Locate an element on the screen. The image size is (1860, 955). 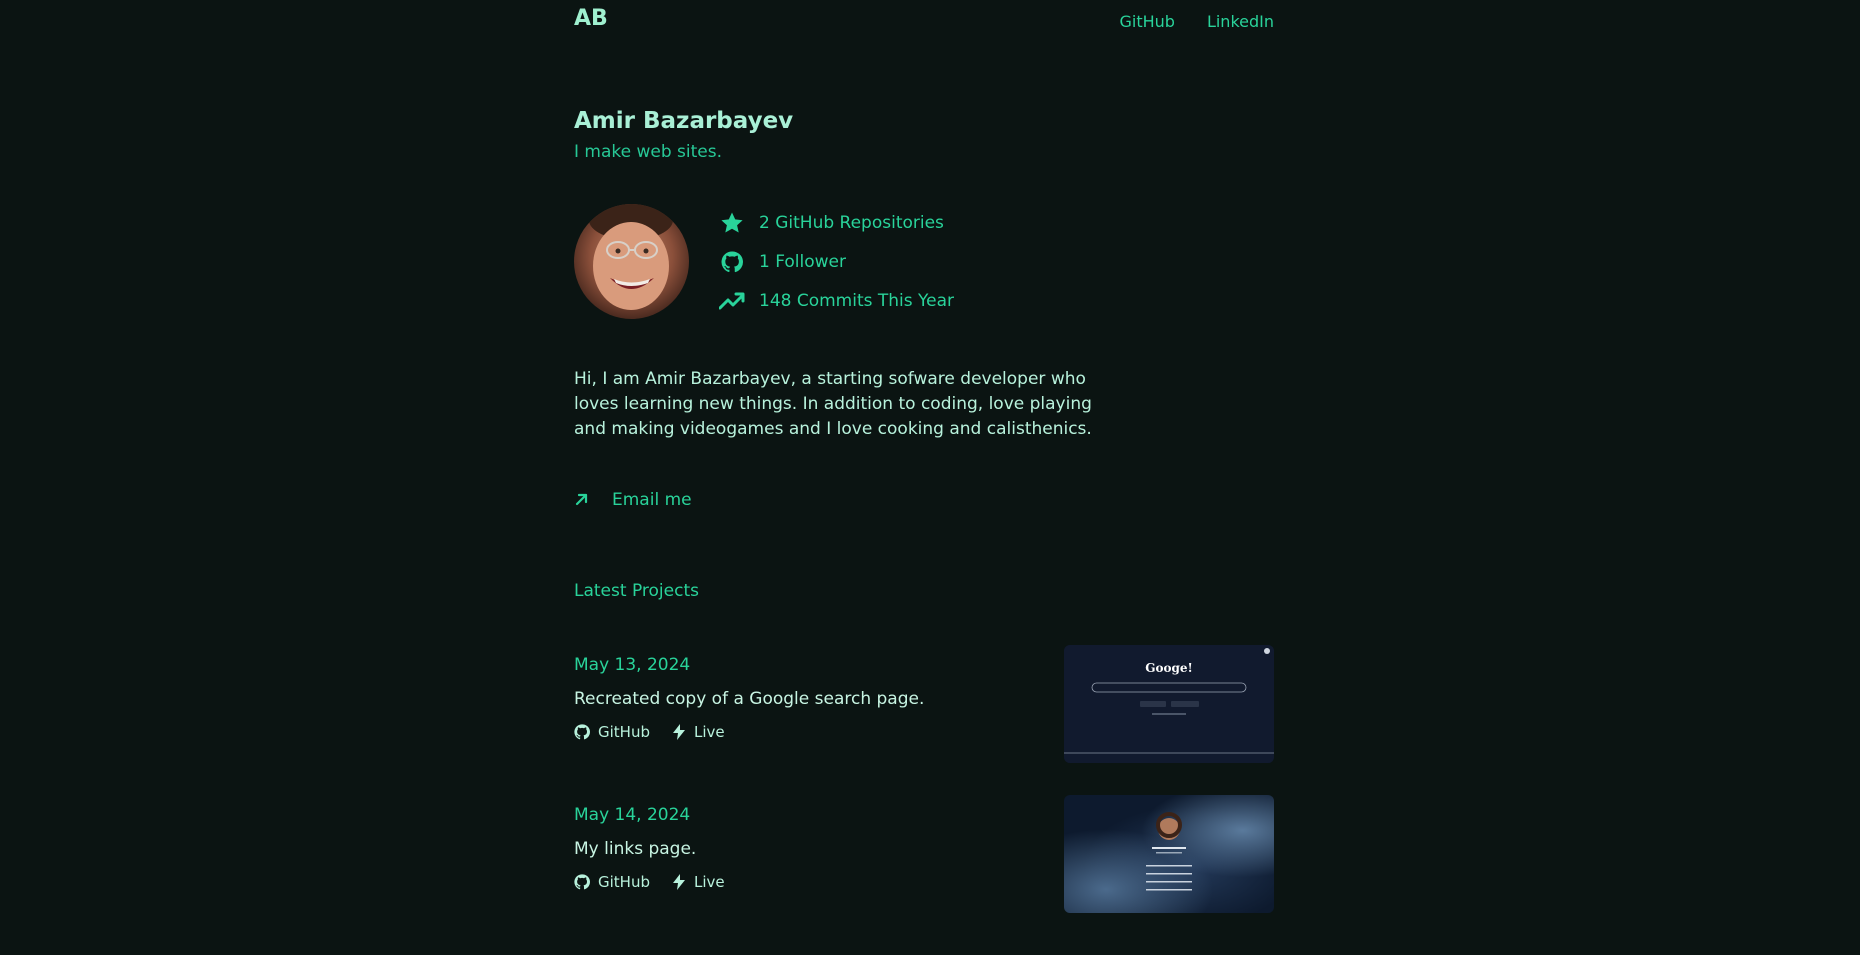
tagline: I make web sites. is located at coordinates (648, 152).